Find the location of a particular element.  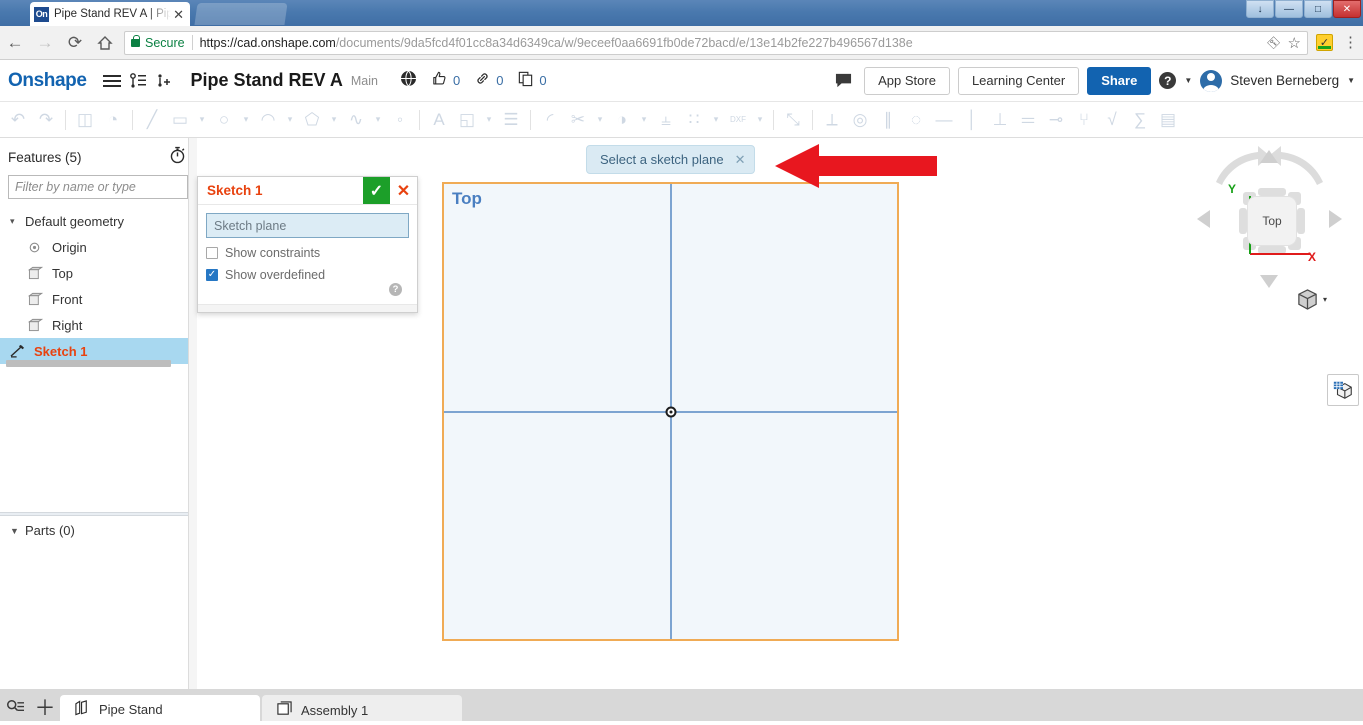

show-constraints-row: Show constraints is located at coordinates (307, 253).